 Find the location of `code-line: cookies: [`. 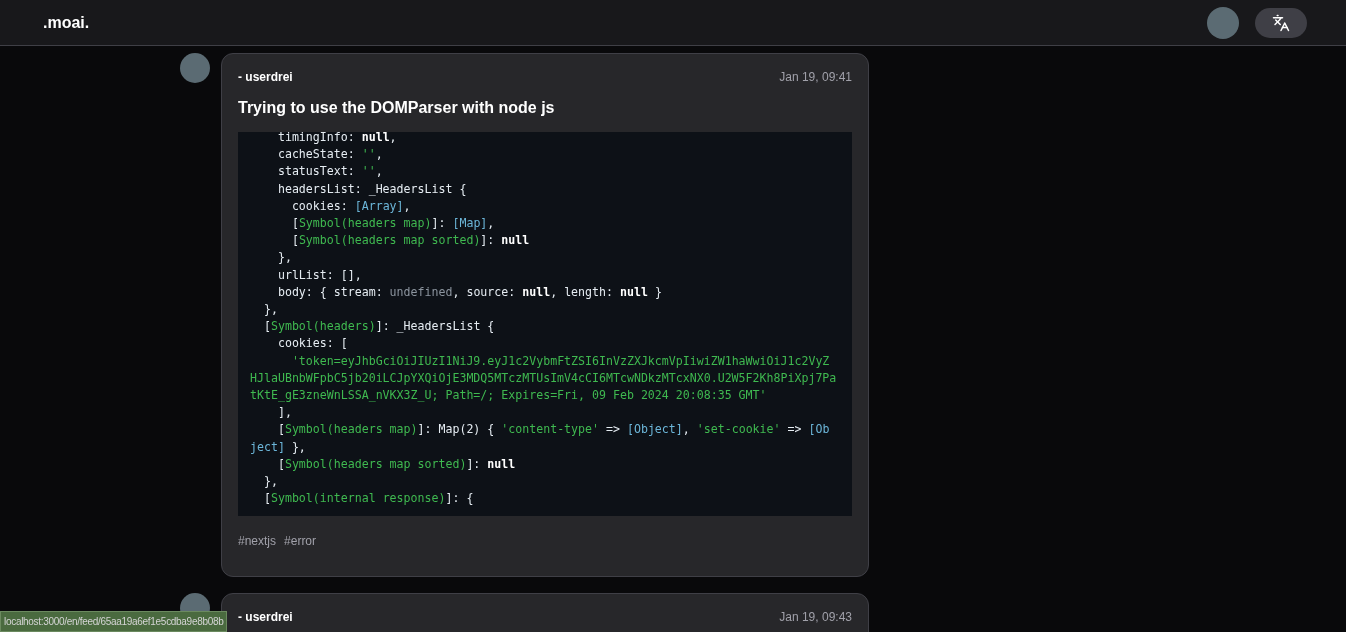

code-line: cookies: [ is located at coordinates (312, 344).